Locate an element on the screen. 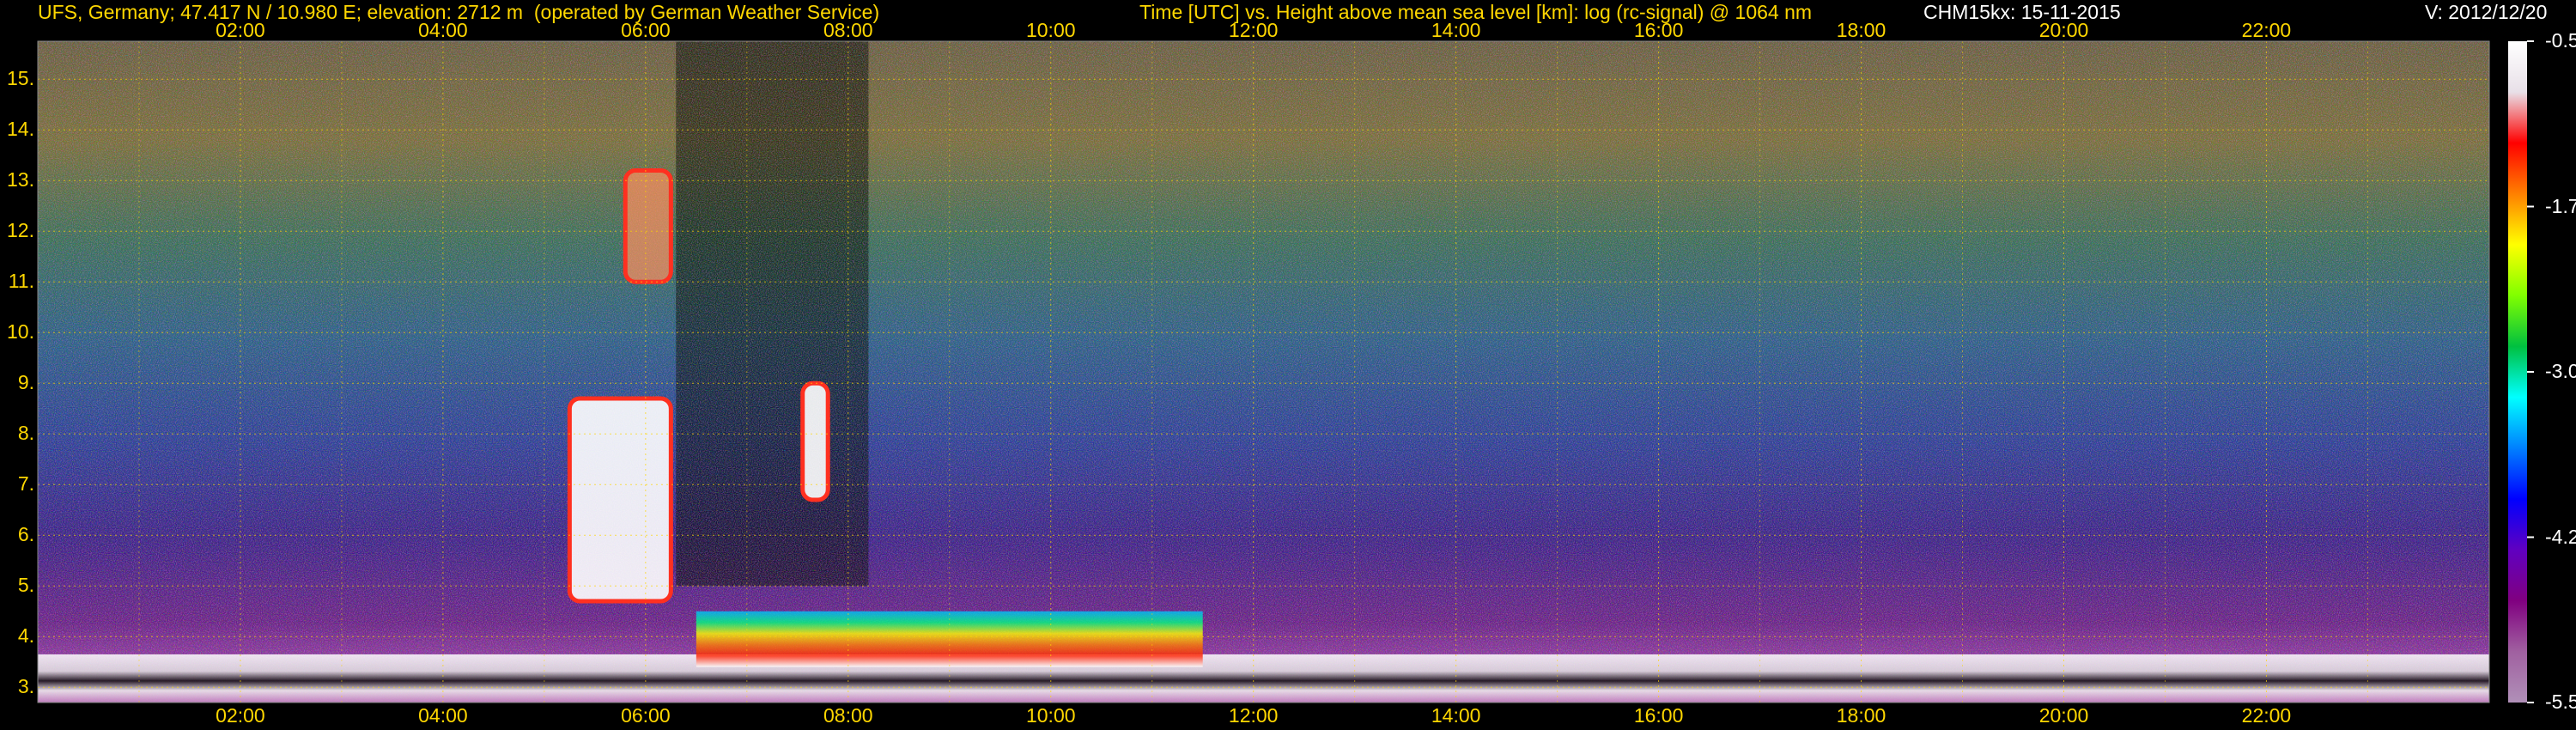 This screenshot has height=730, width=2576. x-tick-bottom-8: 18:00 is located at coordinates (1861, 715).